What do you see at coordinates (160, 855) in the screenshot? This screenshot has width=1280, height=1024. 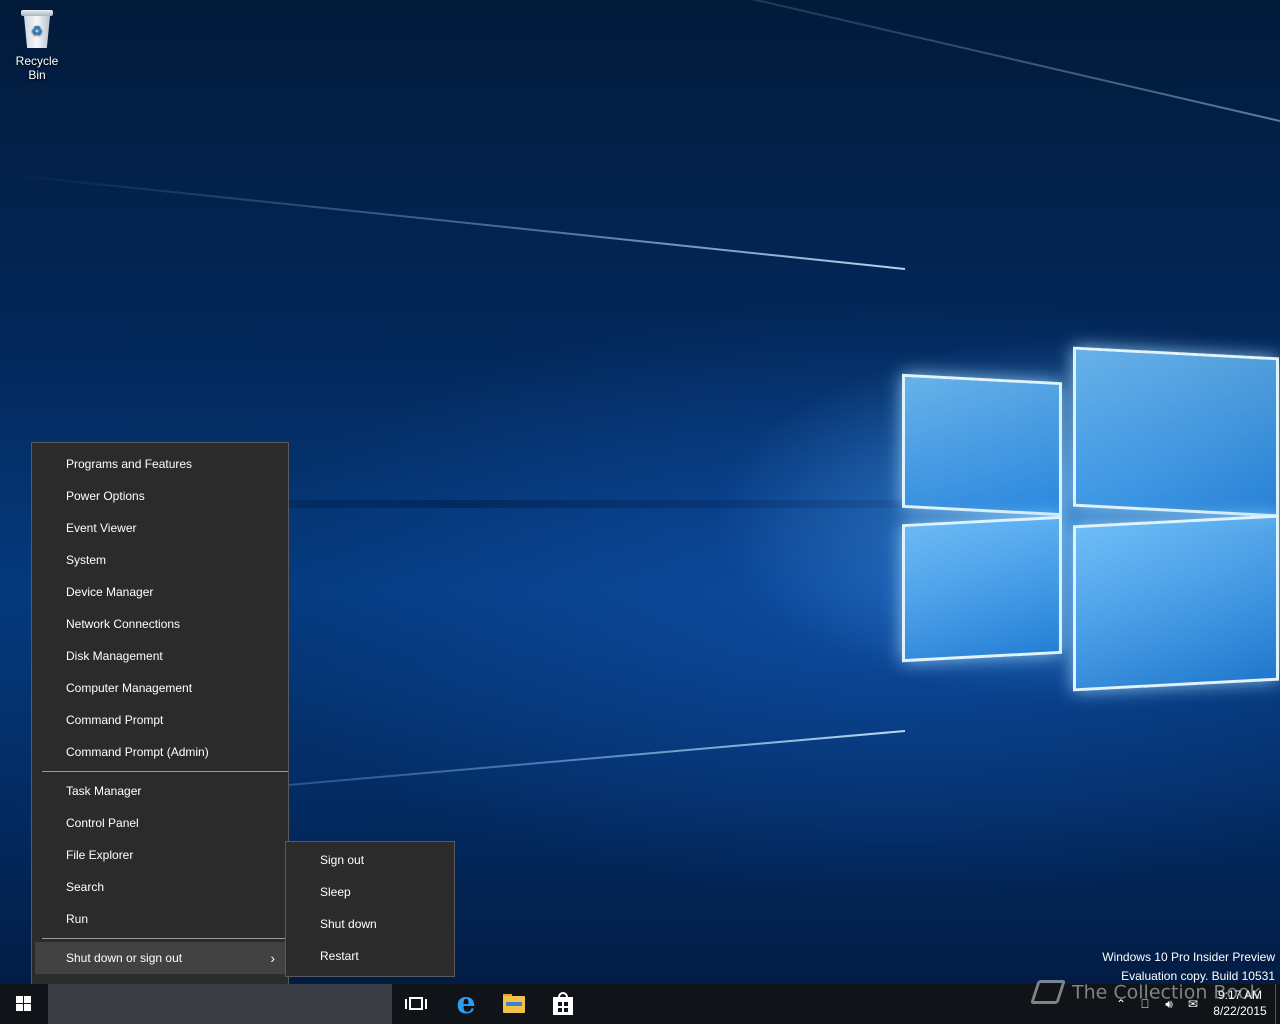 I see `menu-item-file-explorer: File Explorer` at bounding box center [160, 855].